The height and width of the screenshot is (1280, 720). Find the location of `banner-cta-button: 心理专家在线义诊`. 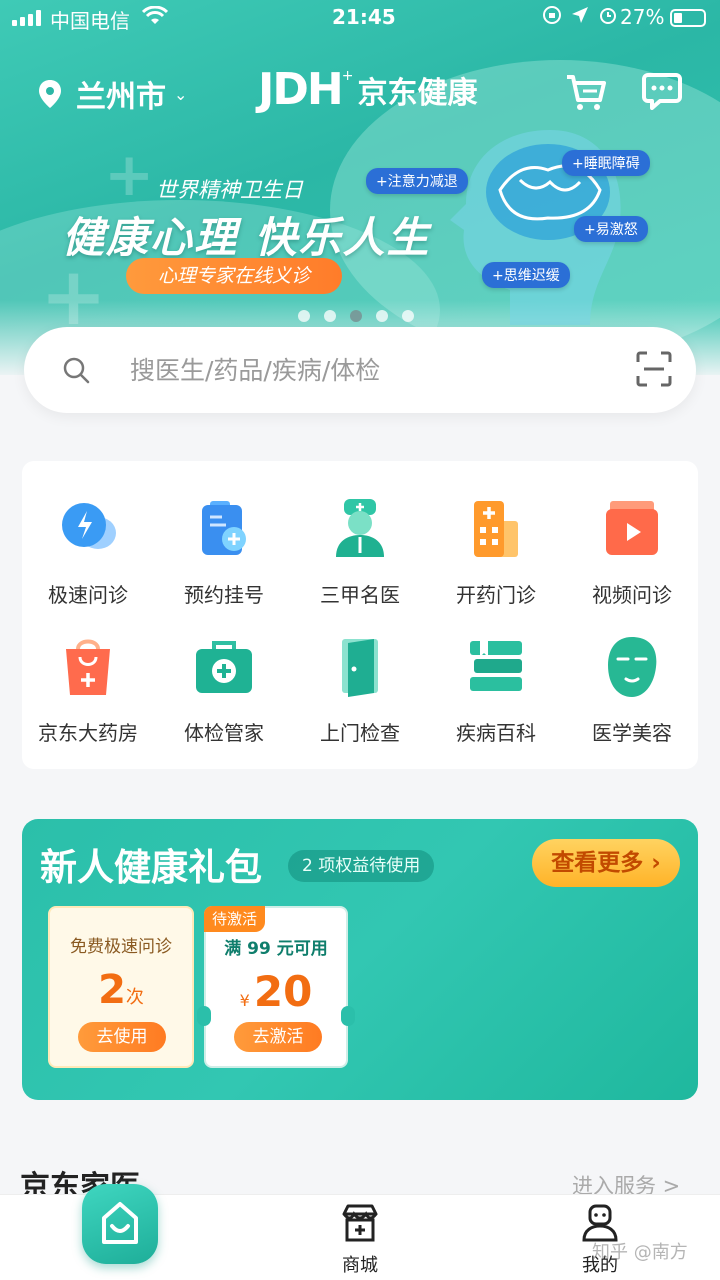

banner-cta-button: 心理专家在线义诊 is located at coordinates (234, 276).